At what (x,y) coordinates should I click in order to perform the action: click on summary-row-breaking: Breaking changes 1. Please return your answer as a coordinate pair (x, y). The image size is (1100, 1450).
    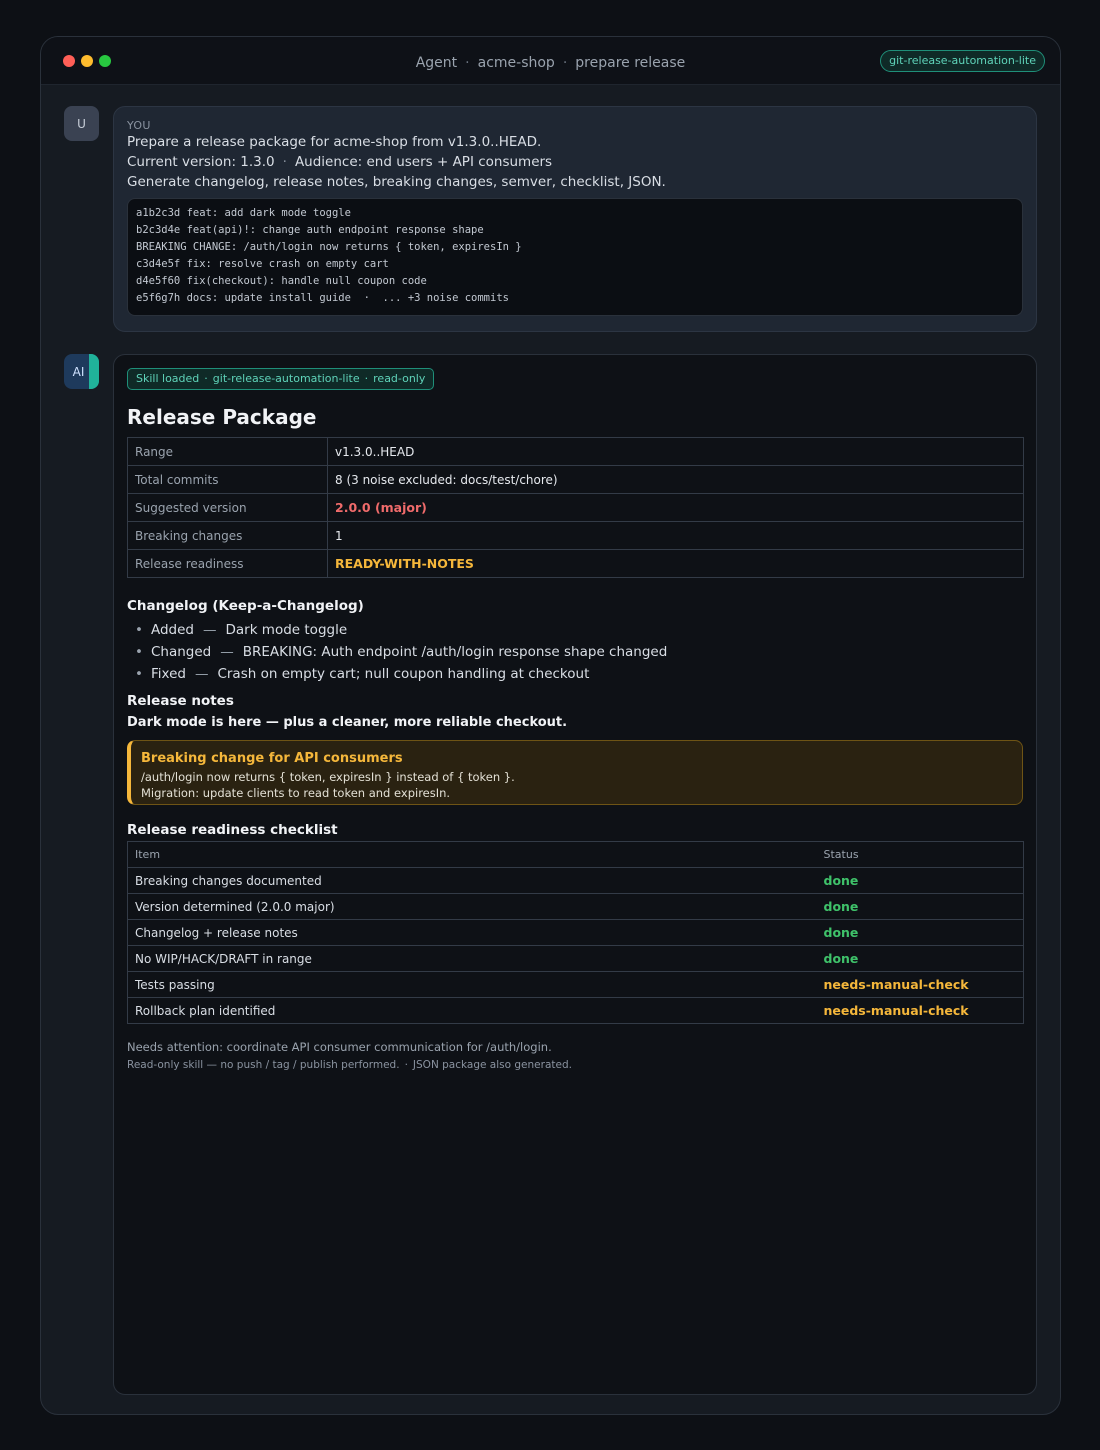
    Looking at the image, I should click on (575, 535).